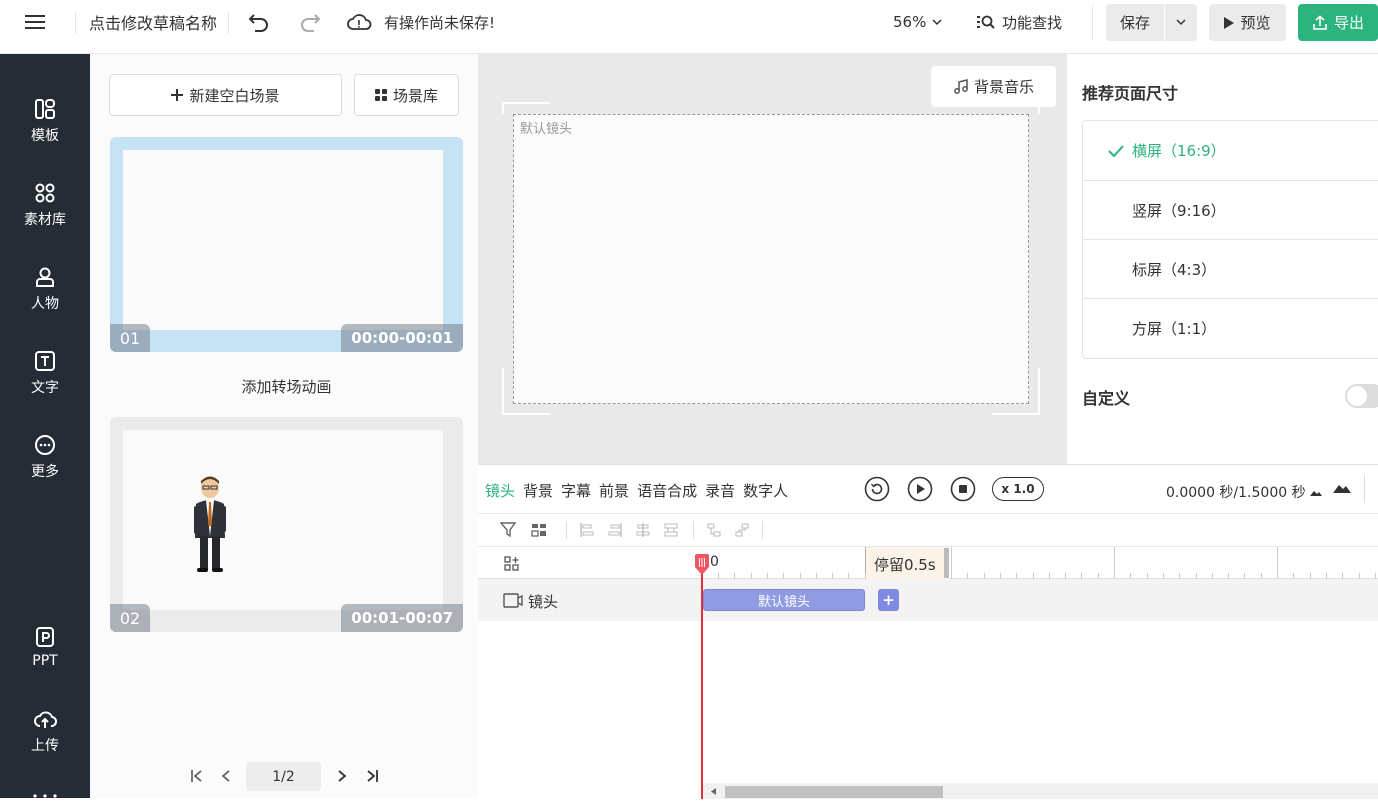  What do you see at coordinates (1174, 269) in the screenshot?
I see `size-option-label: 标屏（4:3）` at bounding box center [1174, 269].